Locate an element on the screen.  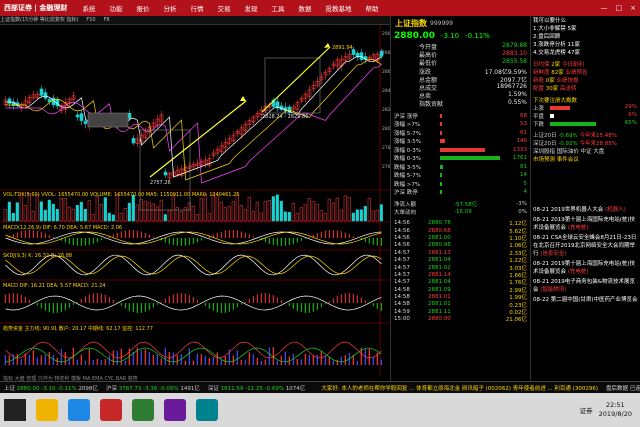
quote-stat-value: 2879.88 is located at coordinates (514, 45).